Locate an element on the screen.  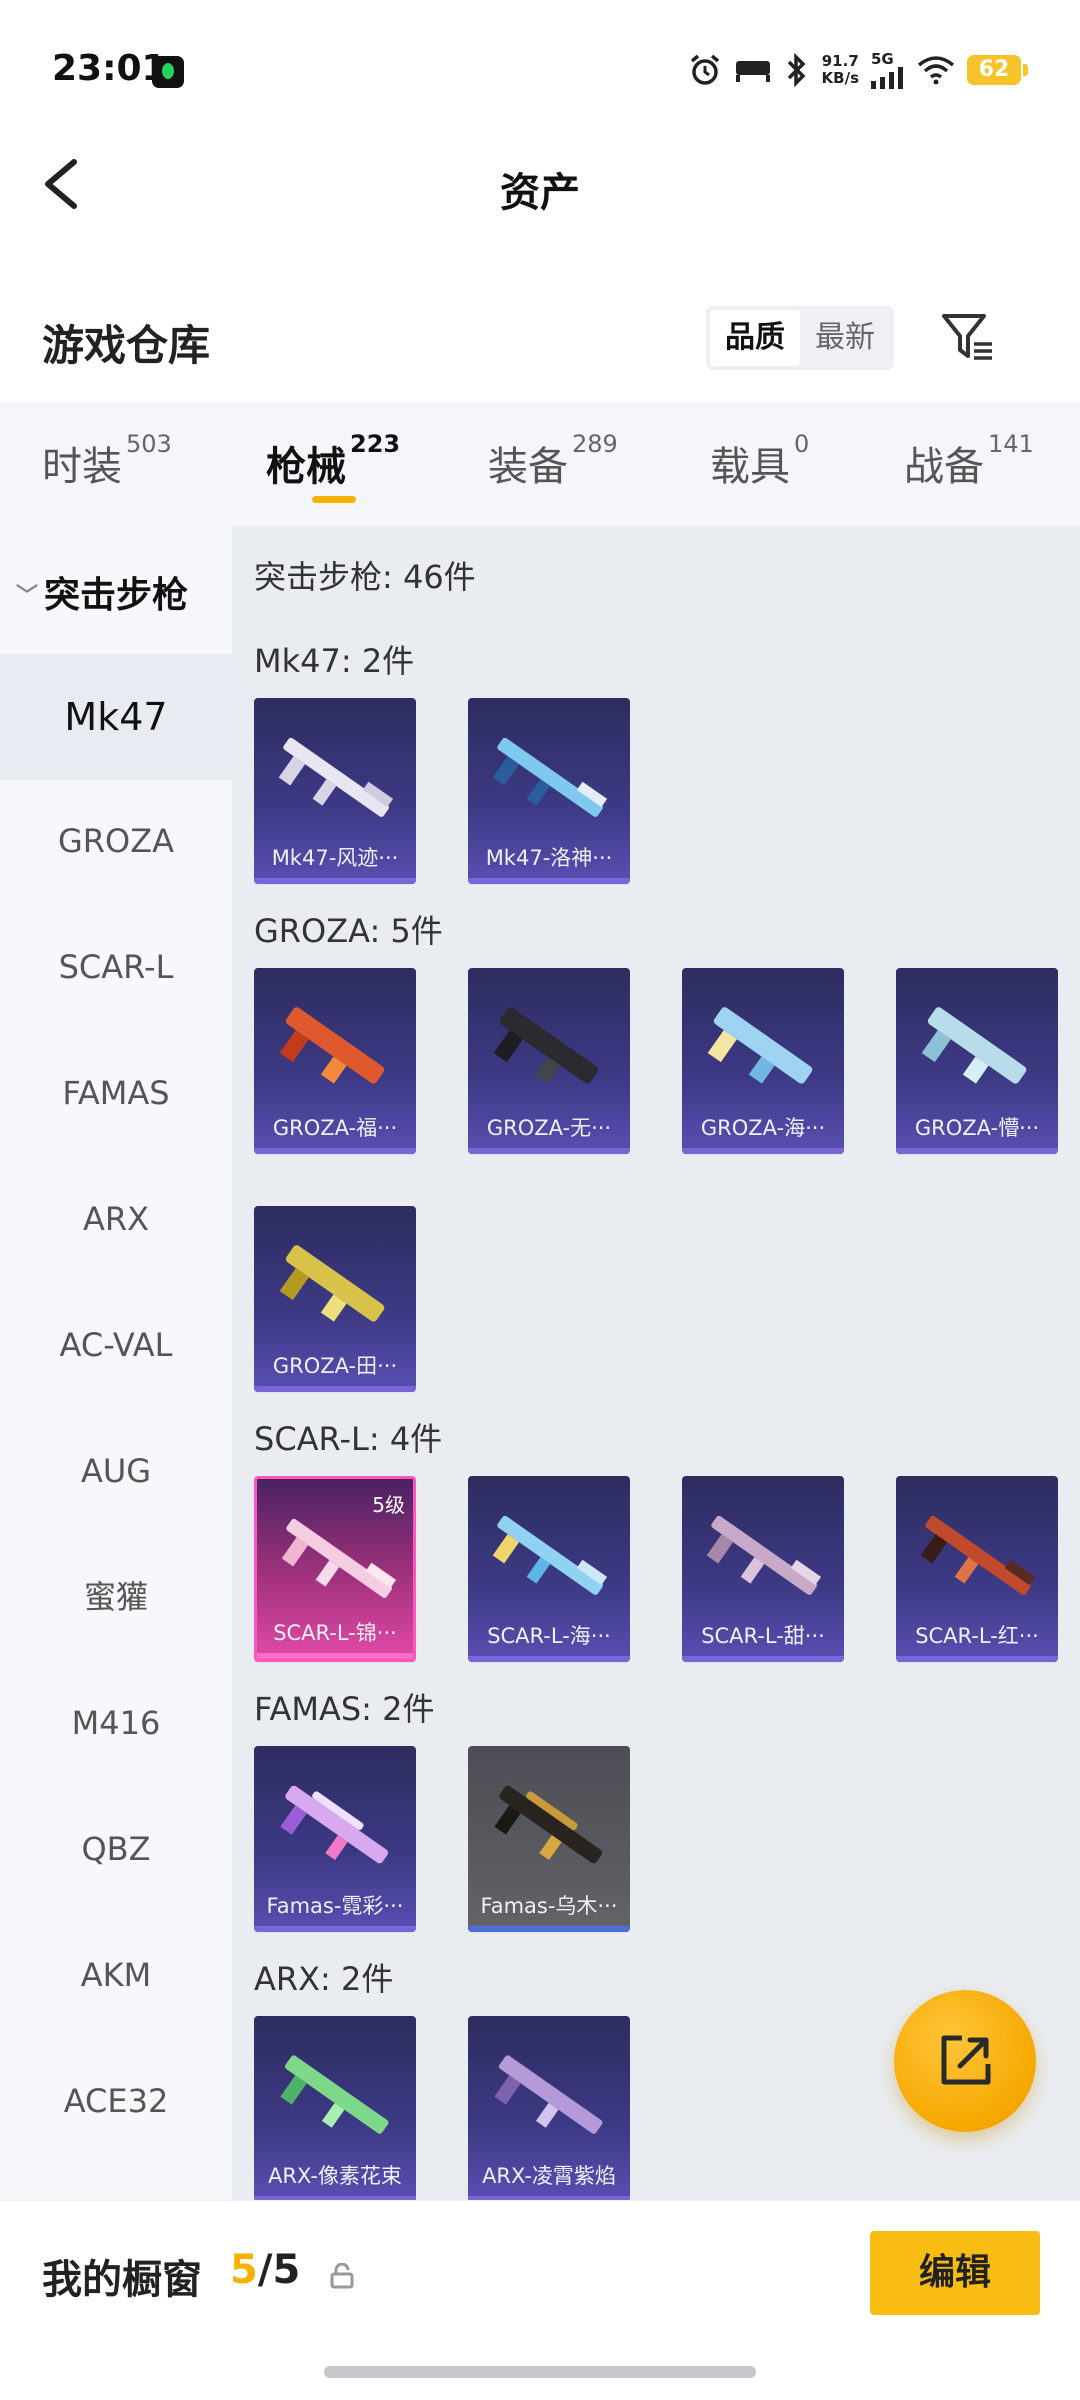
showcase-count: 5/5 is located at coordinates (265, 2270).